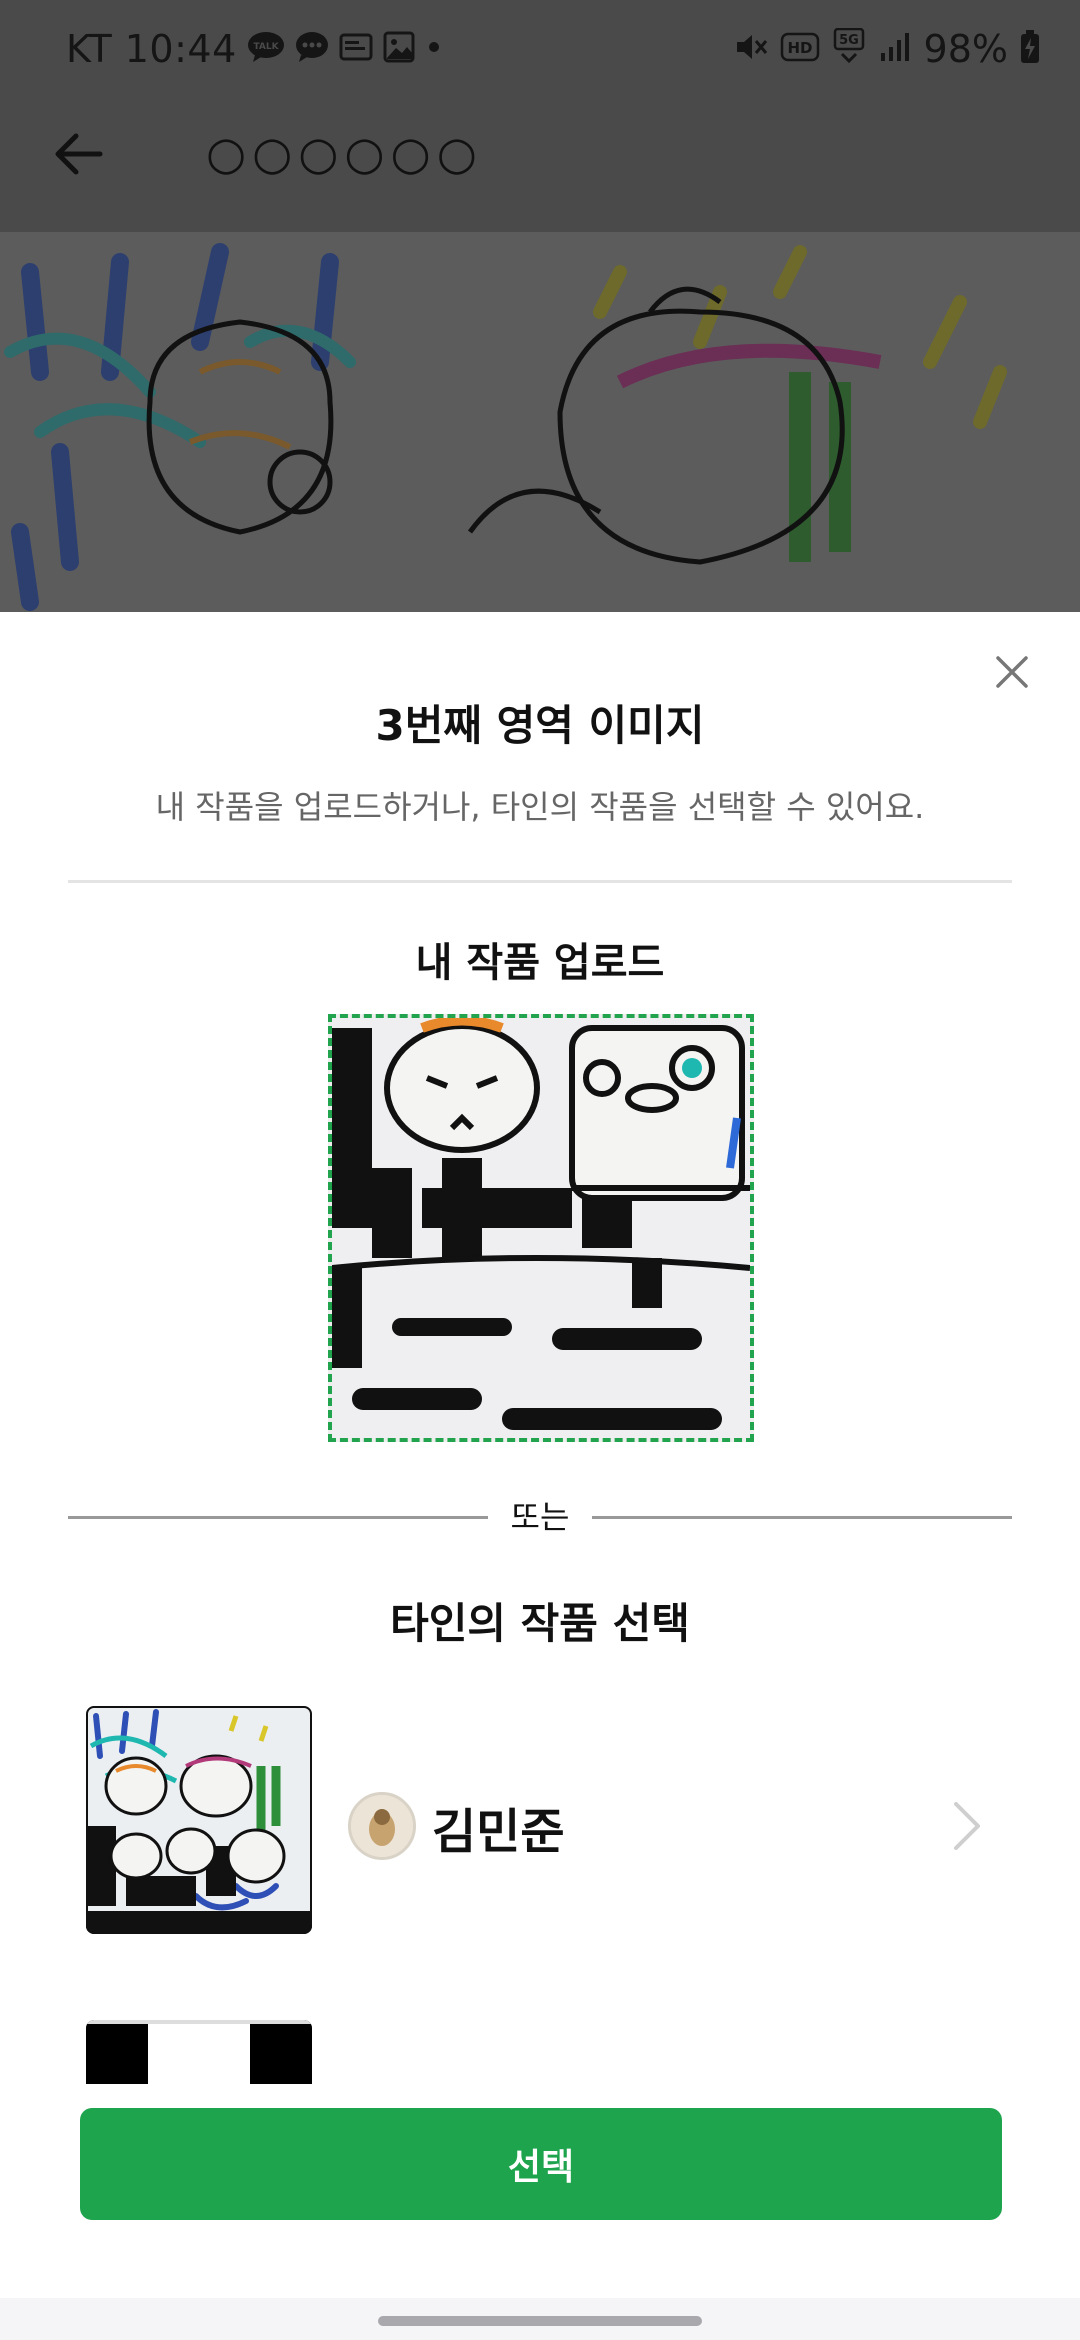 This screenshot has width=1080, height=2340. I want to click on work-thumbnail, so click(199, 1820).